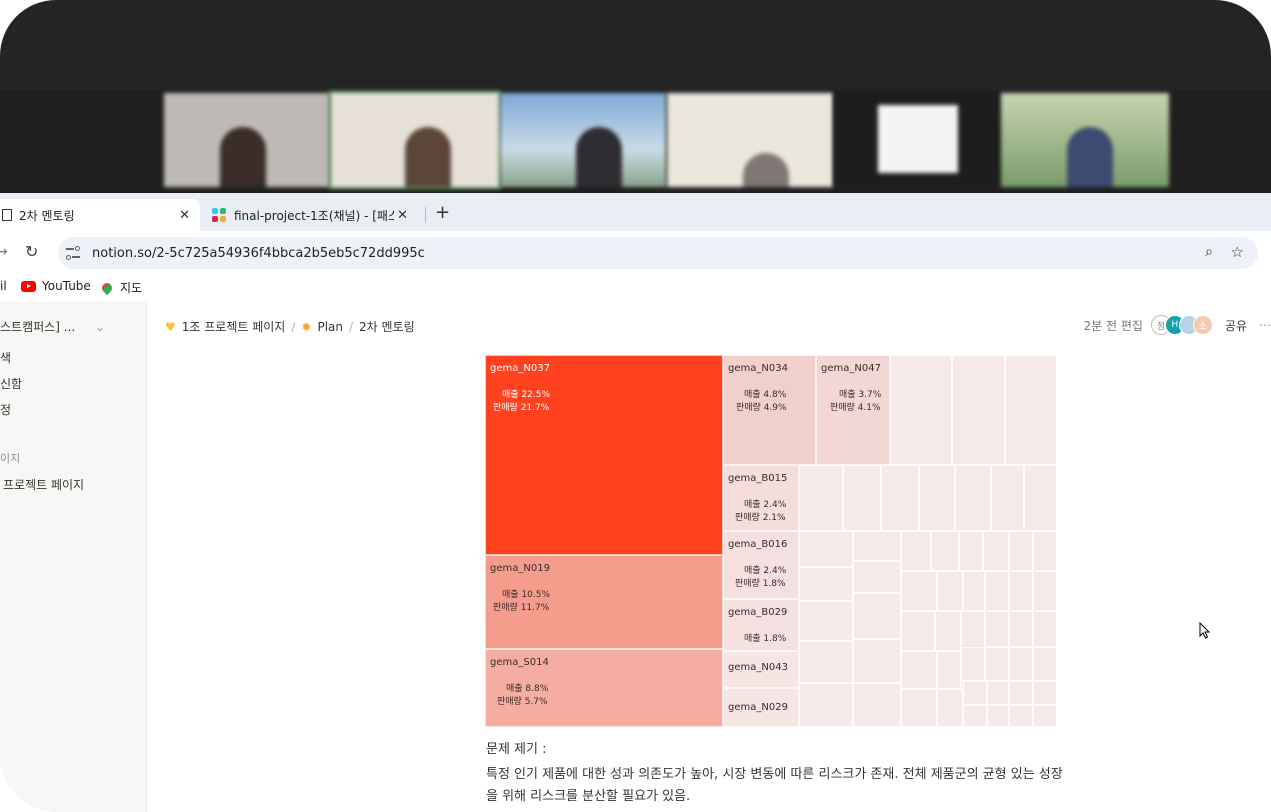 The image size is (1271, 812). What do you see at coordinates (306, 326) in the screenshot?
I see `sun-icon: ✹` at bounding box center [306, 326].